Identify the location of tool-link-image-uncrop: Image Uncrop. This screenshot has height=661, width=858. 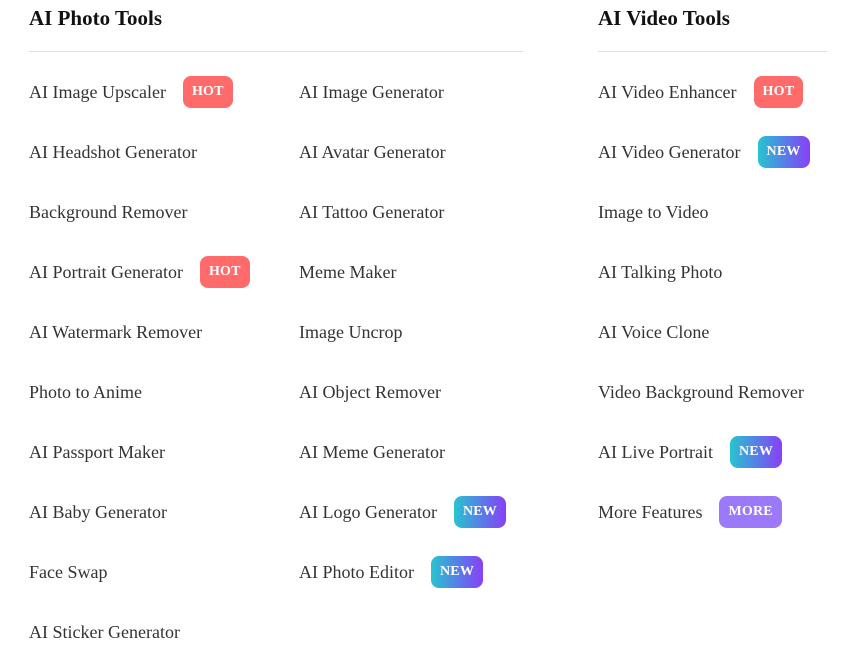
(350, 332).